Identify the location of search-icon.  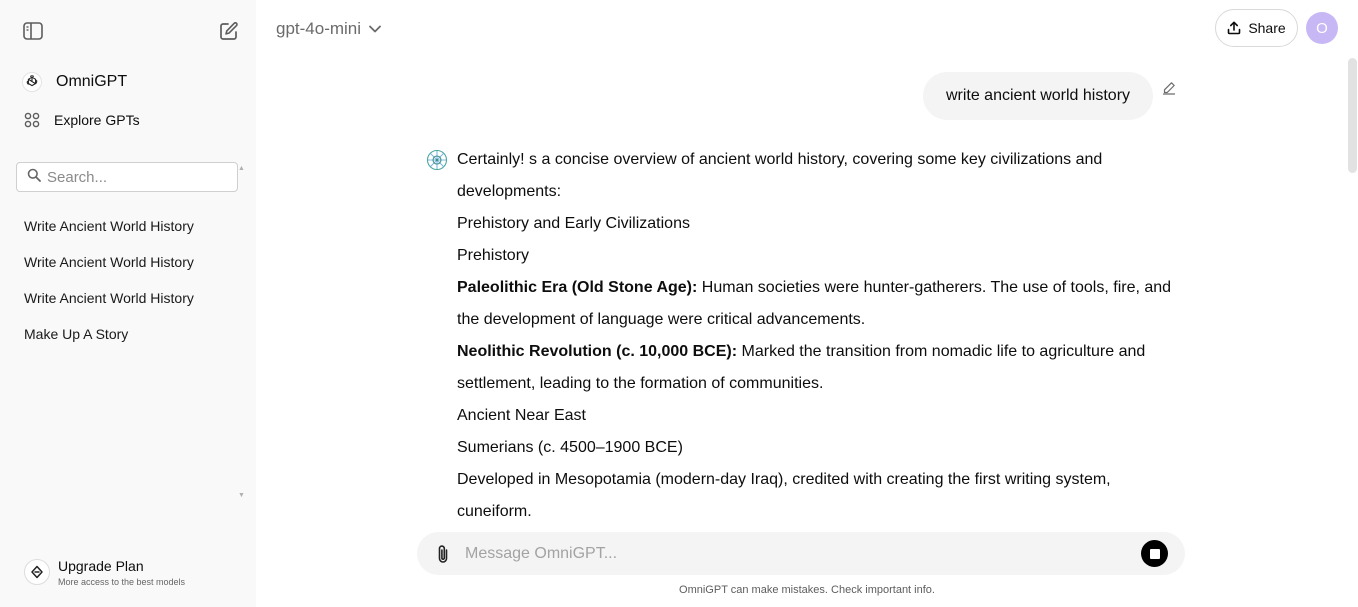
(34, 177).